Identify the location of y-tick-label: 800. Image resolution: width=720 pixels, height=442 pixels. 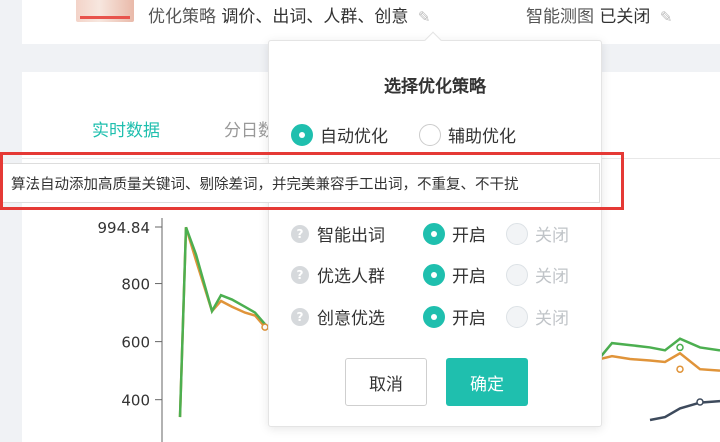
(135, 285).